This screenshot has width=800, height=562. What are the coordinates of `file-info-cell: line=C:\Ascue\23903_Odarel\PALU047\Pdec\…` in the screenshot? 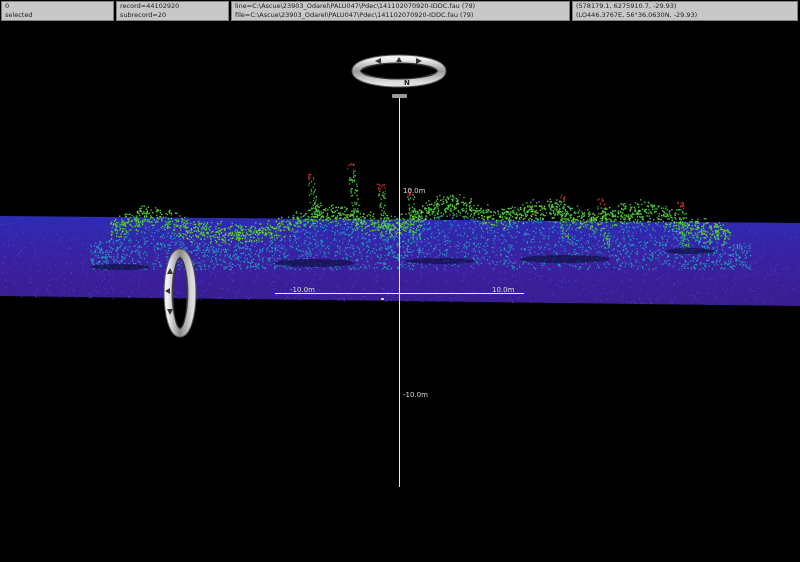 It's located at (400, 11).